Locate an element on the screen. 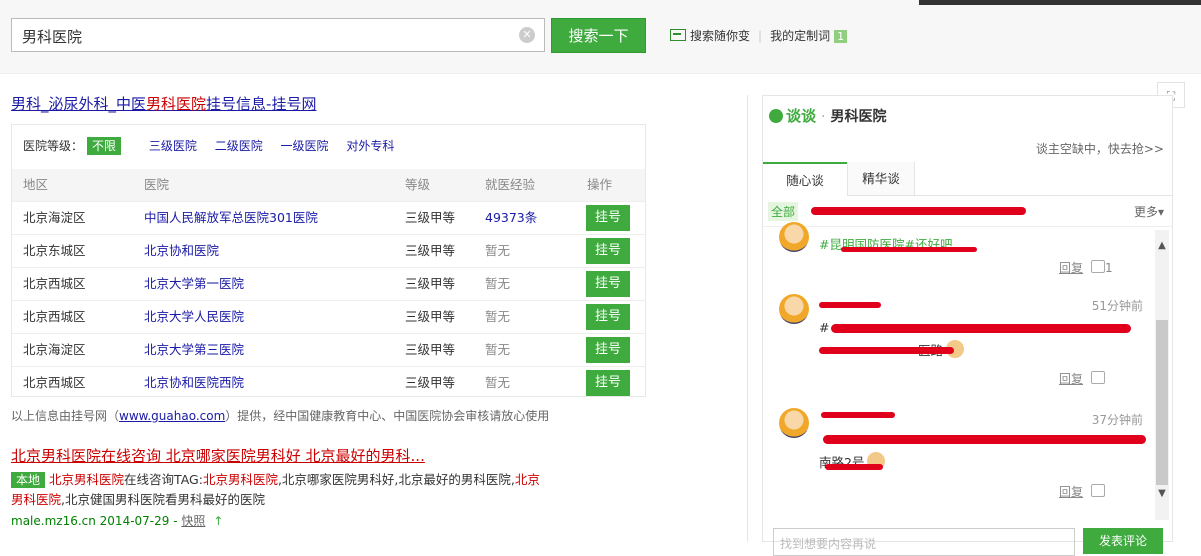  row-hospital: 北京协和医院 is located at coordinates (181, 251).